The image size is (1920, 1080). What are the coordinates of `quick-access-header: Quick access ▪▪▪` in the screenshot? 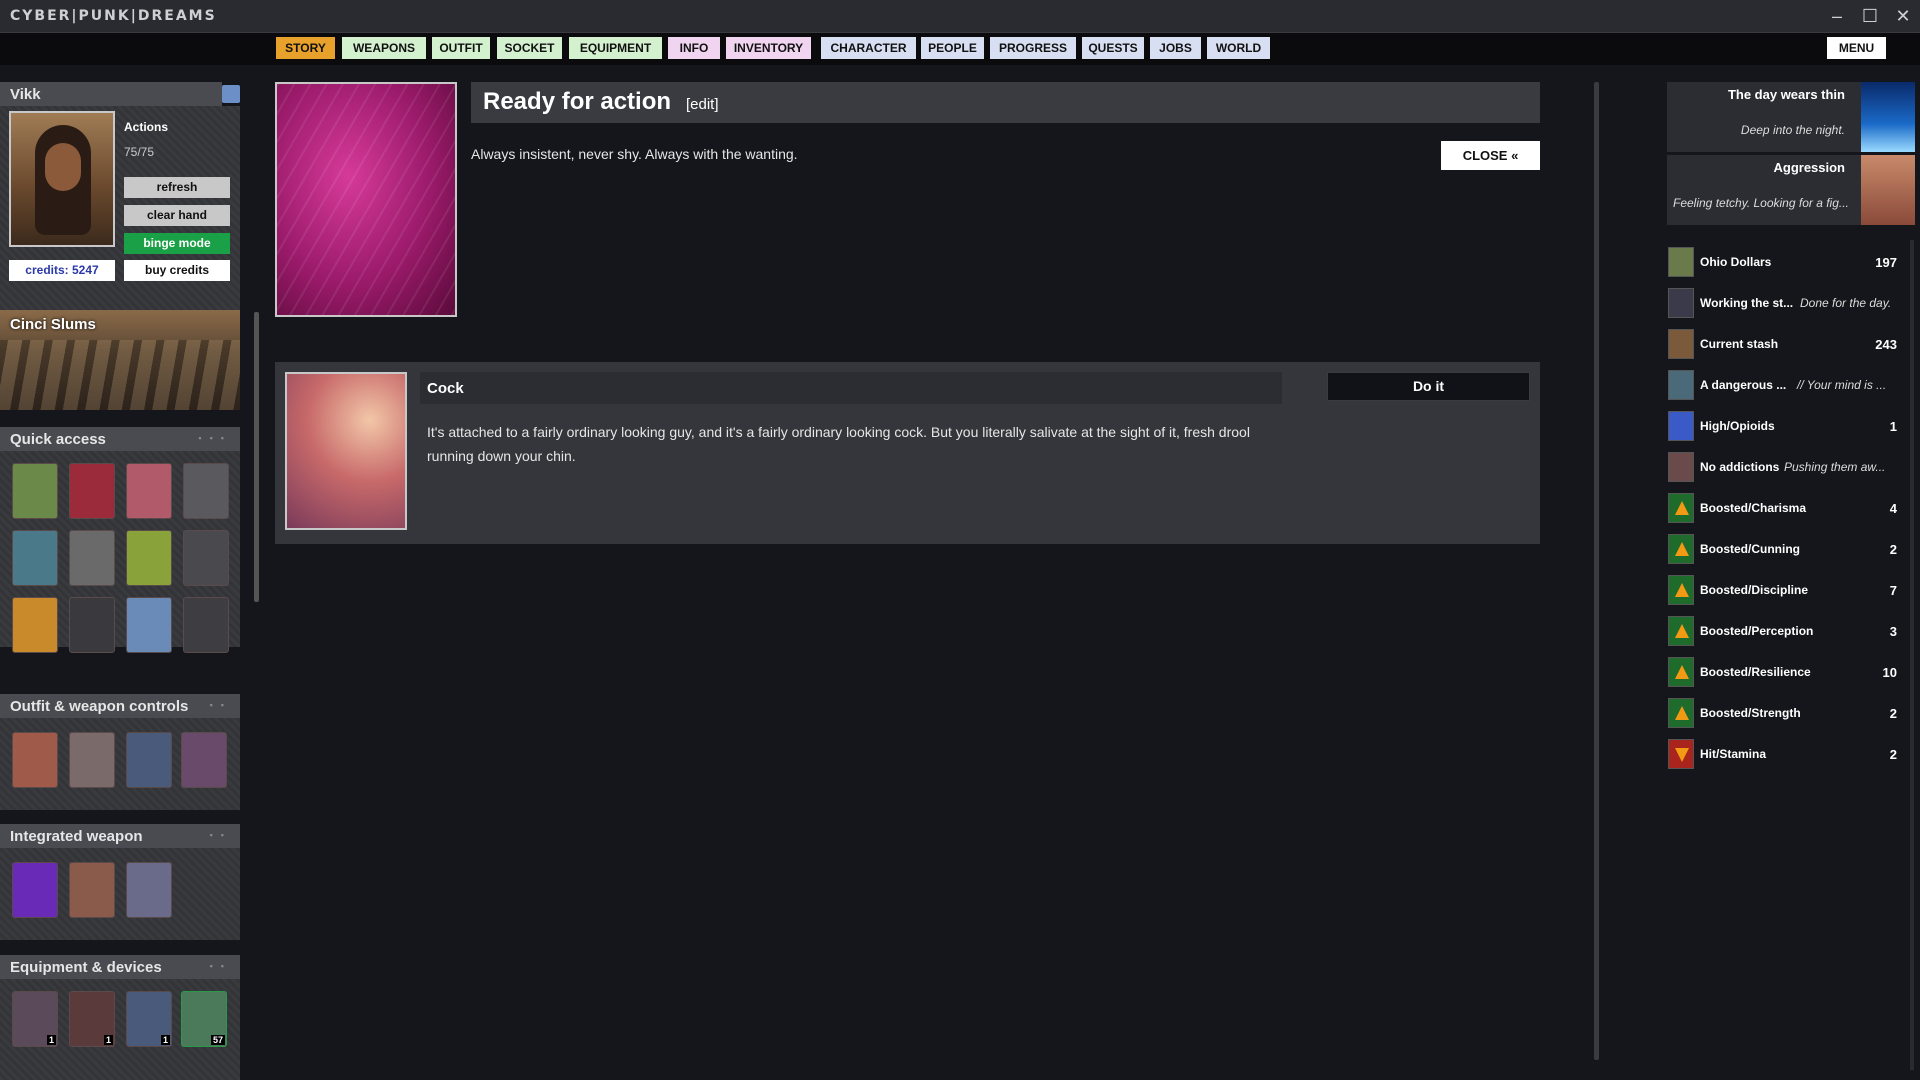 It's located at (120, 439).